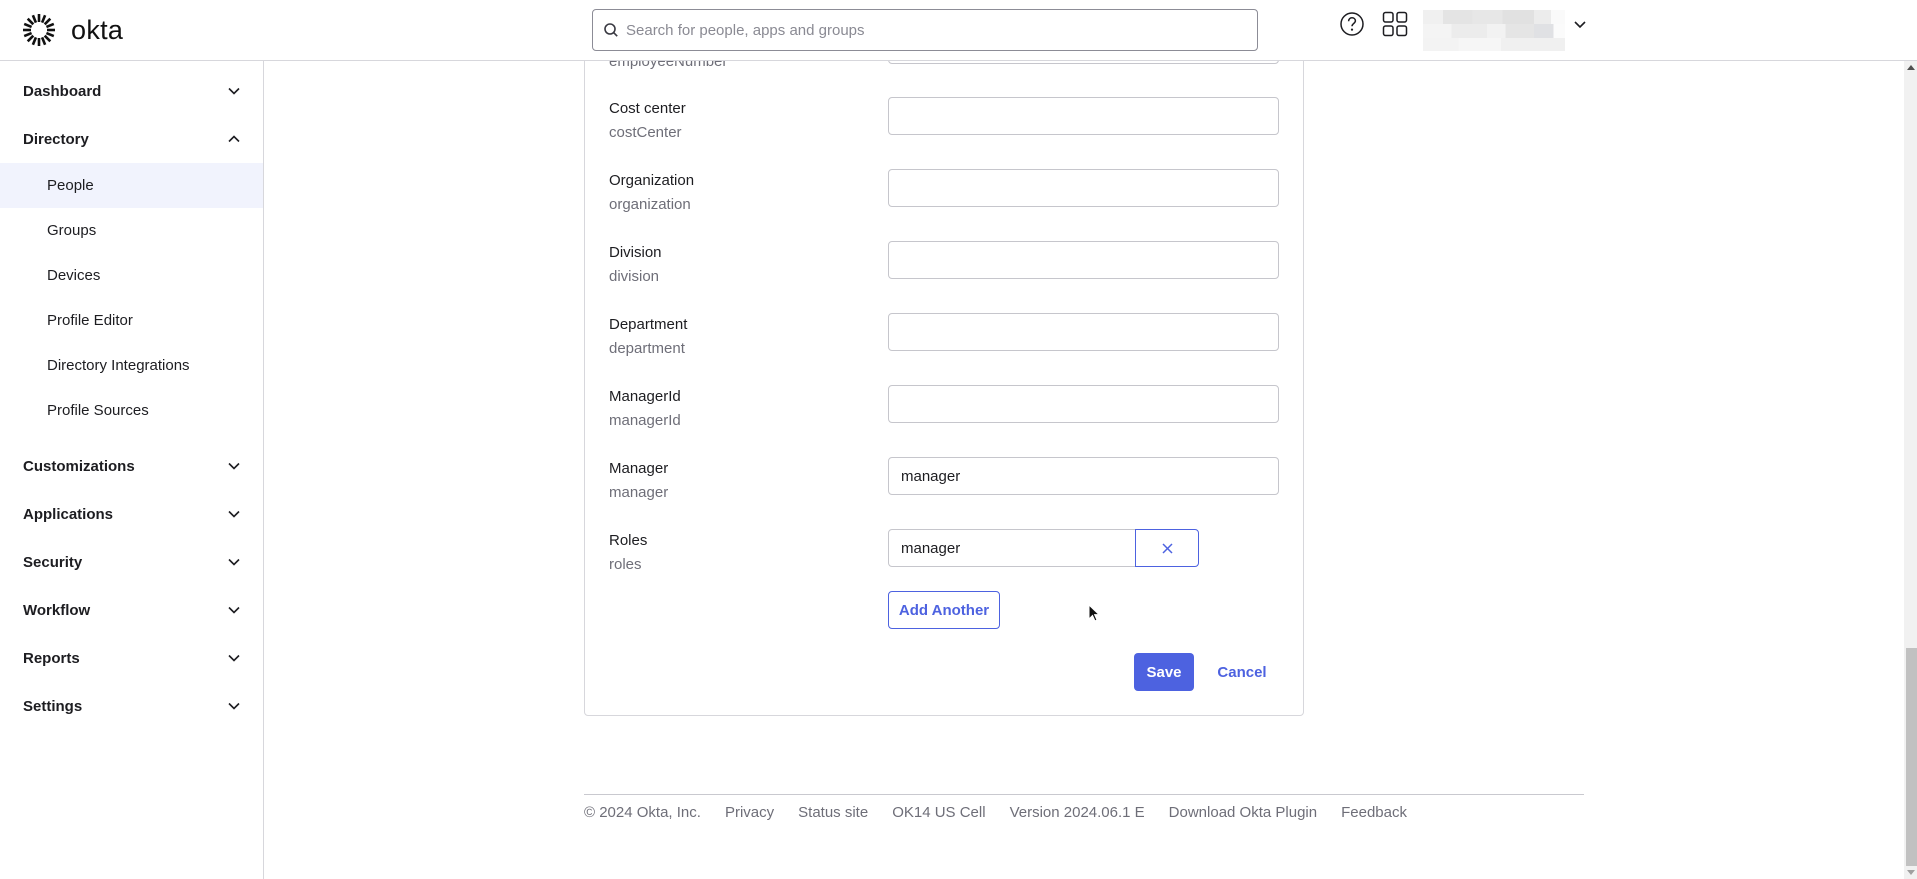  I want to click on field-label-manager-id: ManagerId, so click(645, 396).